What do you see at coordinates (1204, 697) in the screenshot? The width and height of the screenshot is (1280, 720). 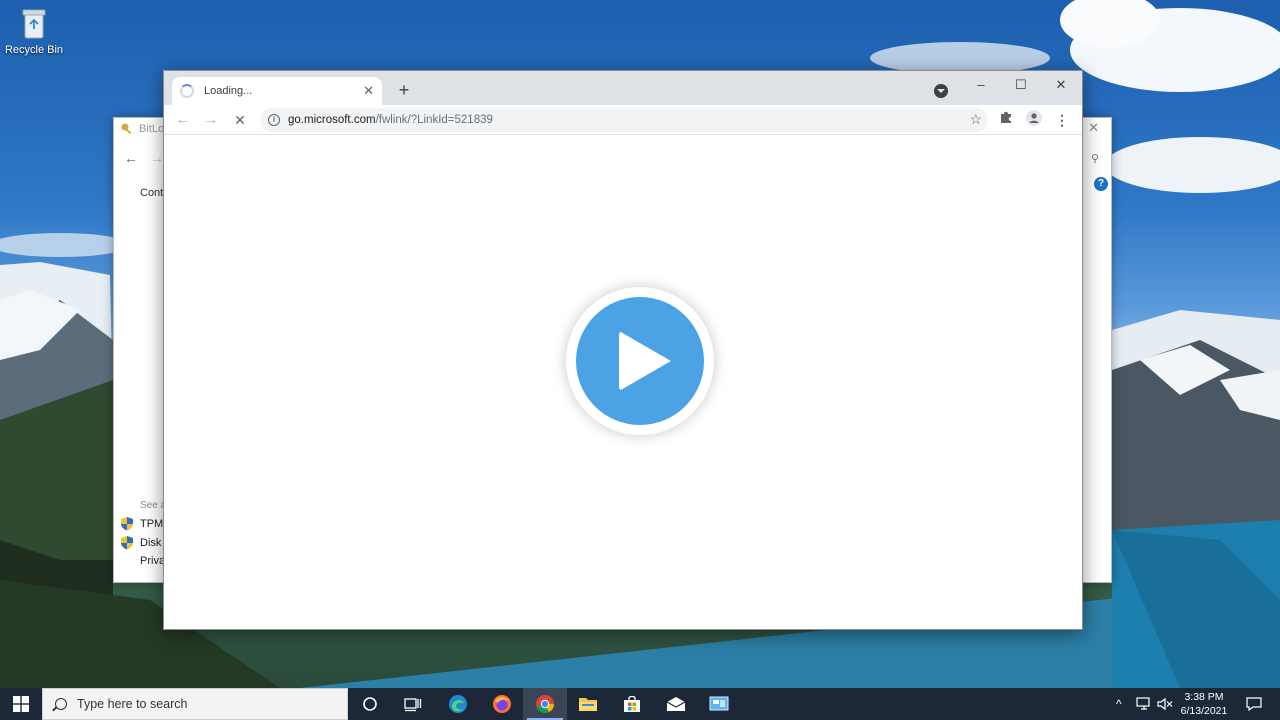 I see `clock-time: 3:38 PM` at bounding box center [1204, 697].